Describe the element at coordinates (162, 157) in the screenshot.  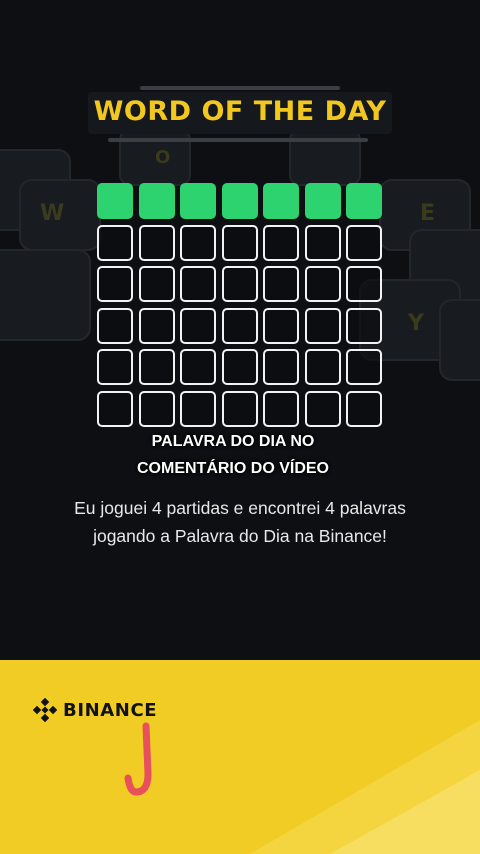
I see `bg-letter-o: O` at that location.